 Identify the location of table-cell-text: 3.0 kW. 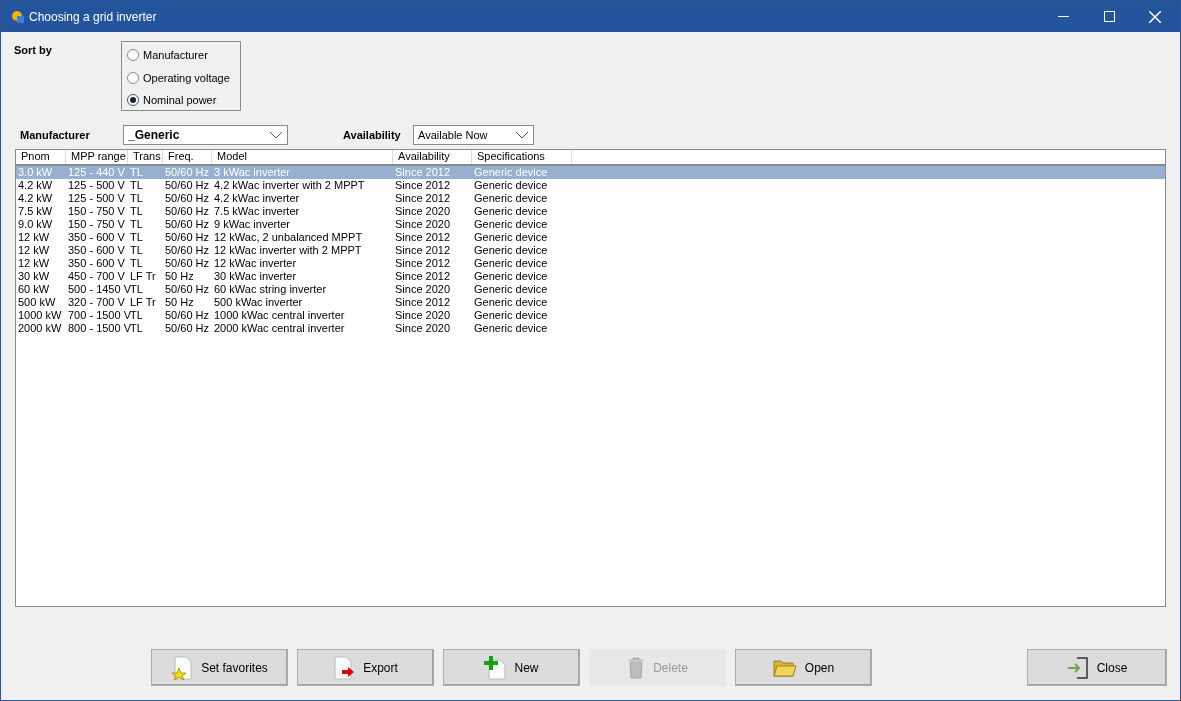
(35, 172).